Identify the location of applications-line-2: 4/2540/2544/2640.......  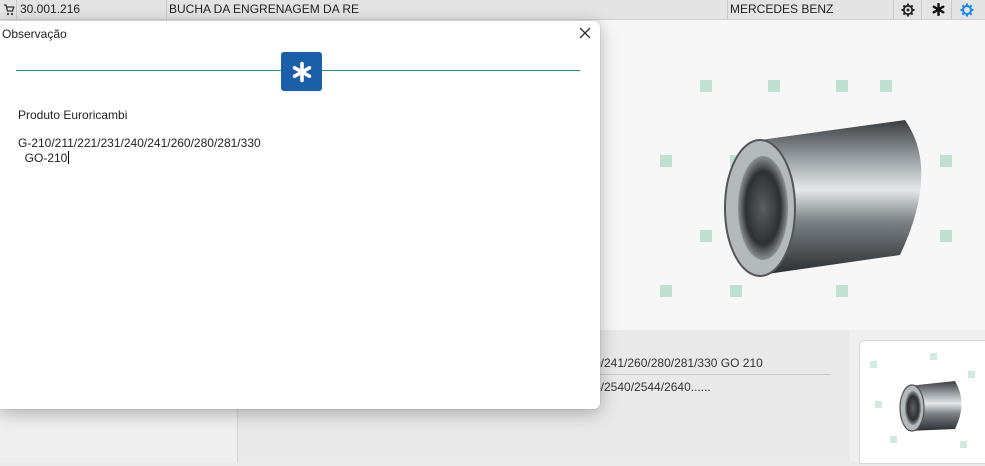
(652, 387).